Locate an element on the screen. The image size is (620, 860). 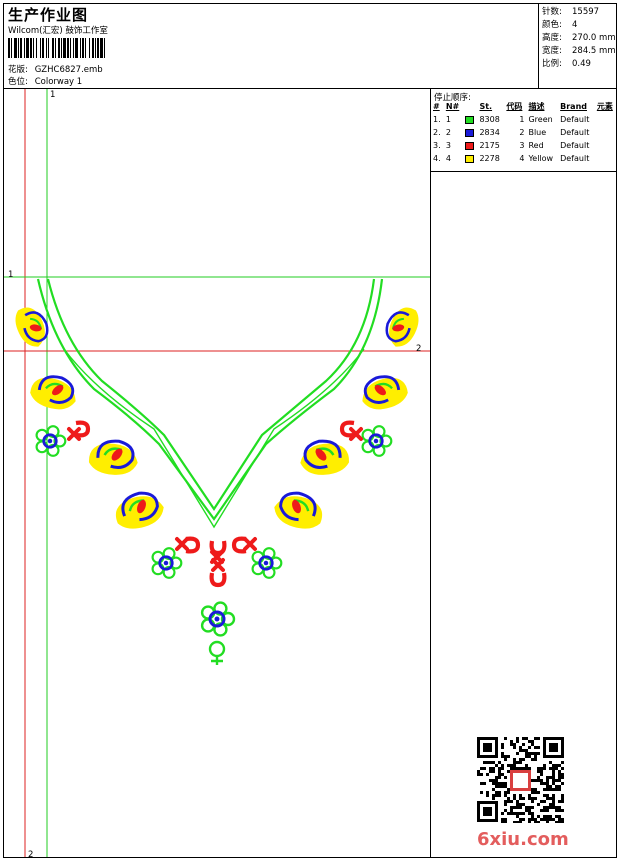
guide-label-red-bottom: 2 is located at coordinates (31, 855).